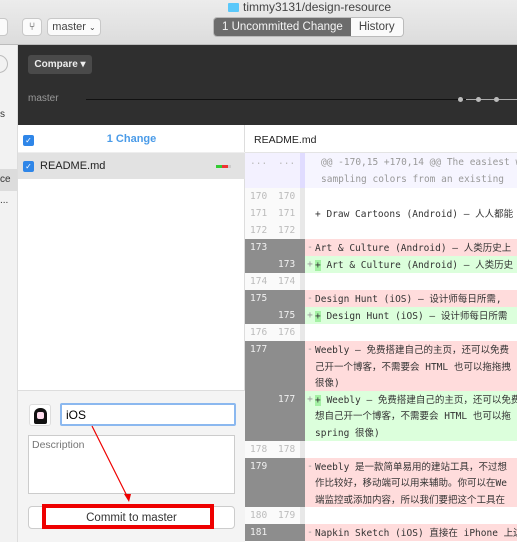 This screenshot has width=517, height=542. What do you see at coordinates (286, 415) in the screenshot?
I see `new-line-number: 177` at bounding box center [286, 415].